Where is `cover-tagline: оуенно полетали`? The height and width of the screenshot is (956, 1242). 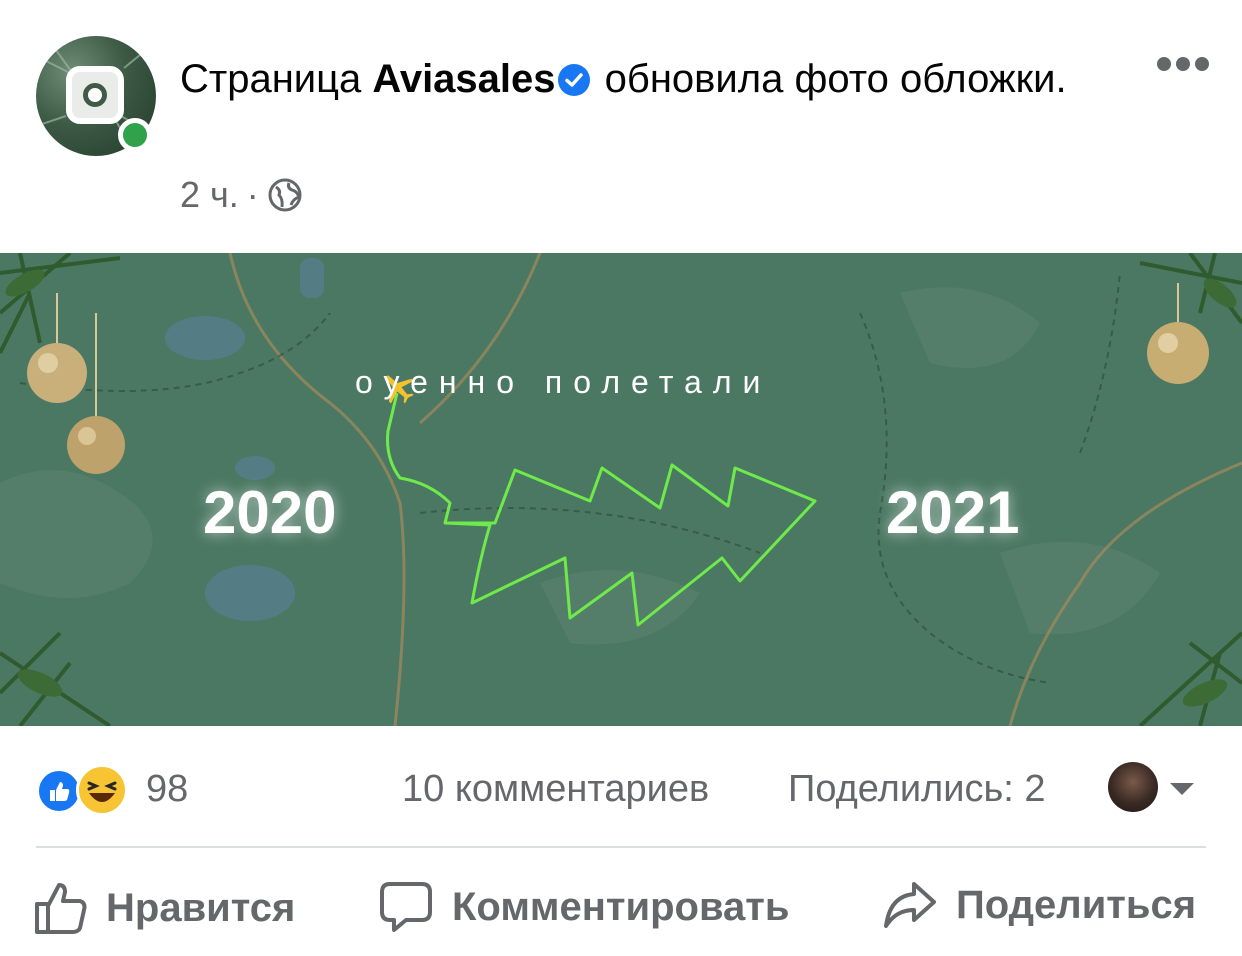 cover-tagline: оуенно полетали is located at coordinates (563, 382).